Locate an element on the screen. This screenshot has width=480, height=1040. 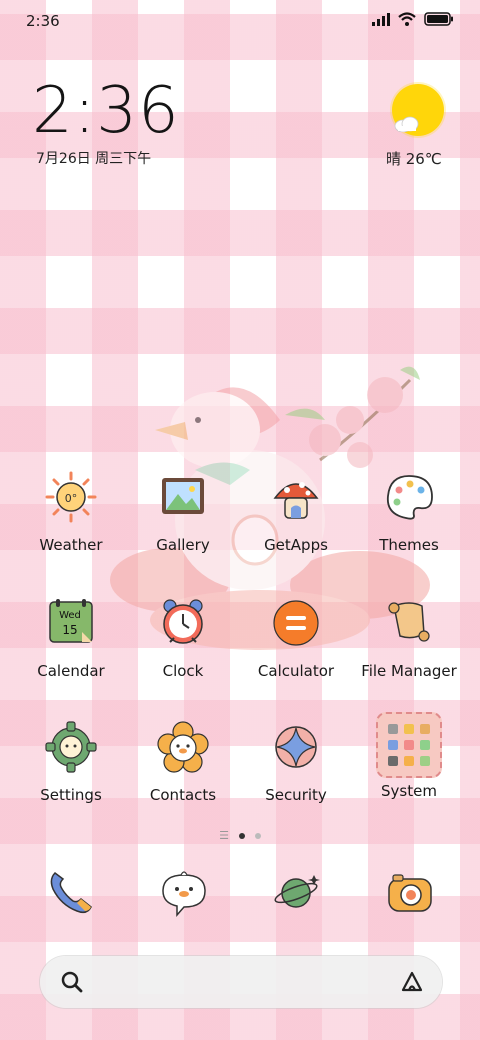
contacts-icon is located at coordinates (183, 747).